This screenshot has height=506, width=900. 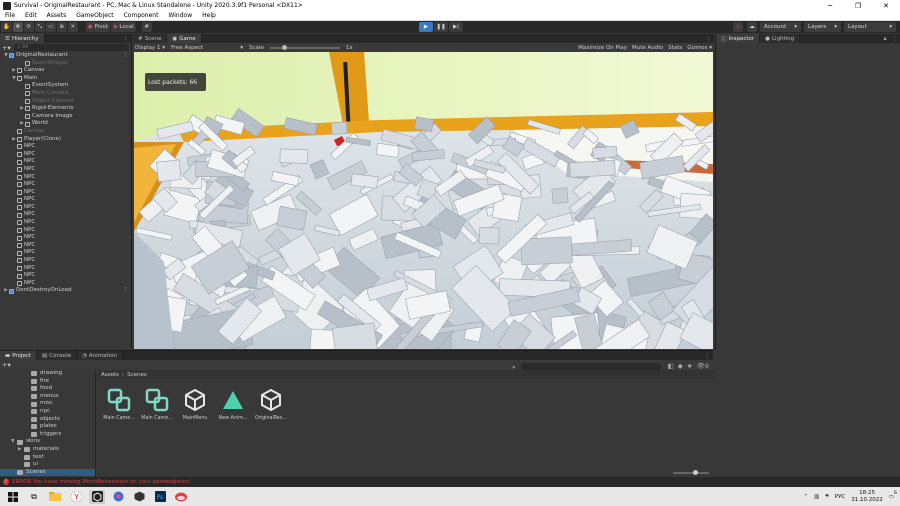 I want to click on photoshop-button: Ps, so click(x=160, y=497).